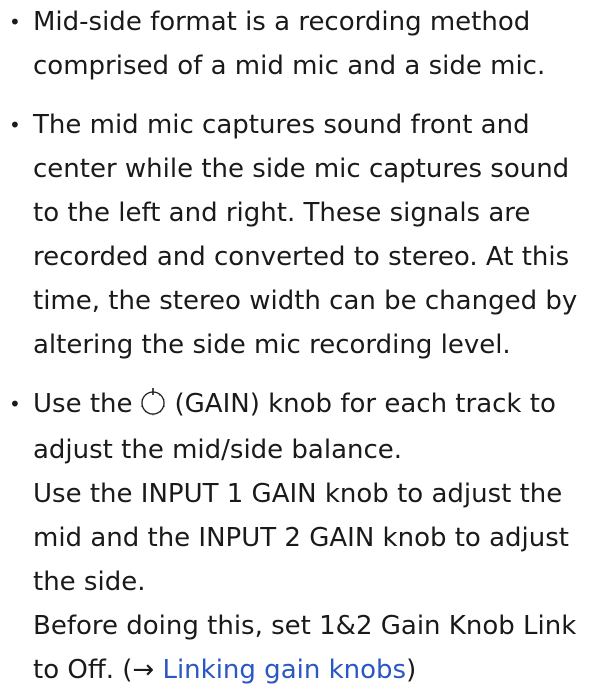 The height and width of the screenshot is (698, 604). I want to click on gain-knob-icon, so click(153, 402).